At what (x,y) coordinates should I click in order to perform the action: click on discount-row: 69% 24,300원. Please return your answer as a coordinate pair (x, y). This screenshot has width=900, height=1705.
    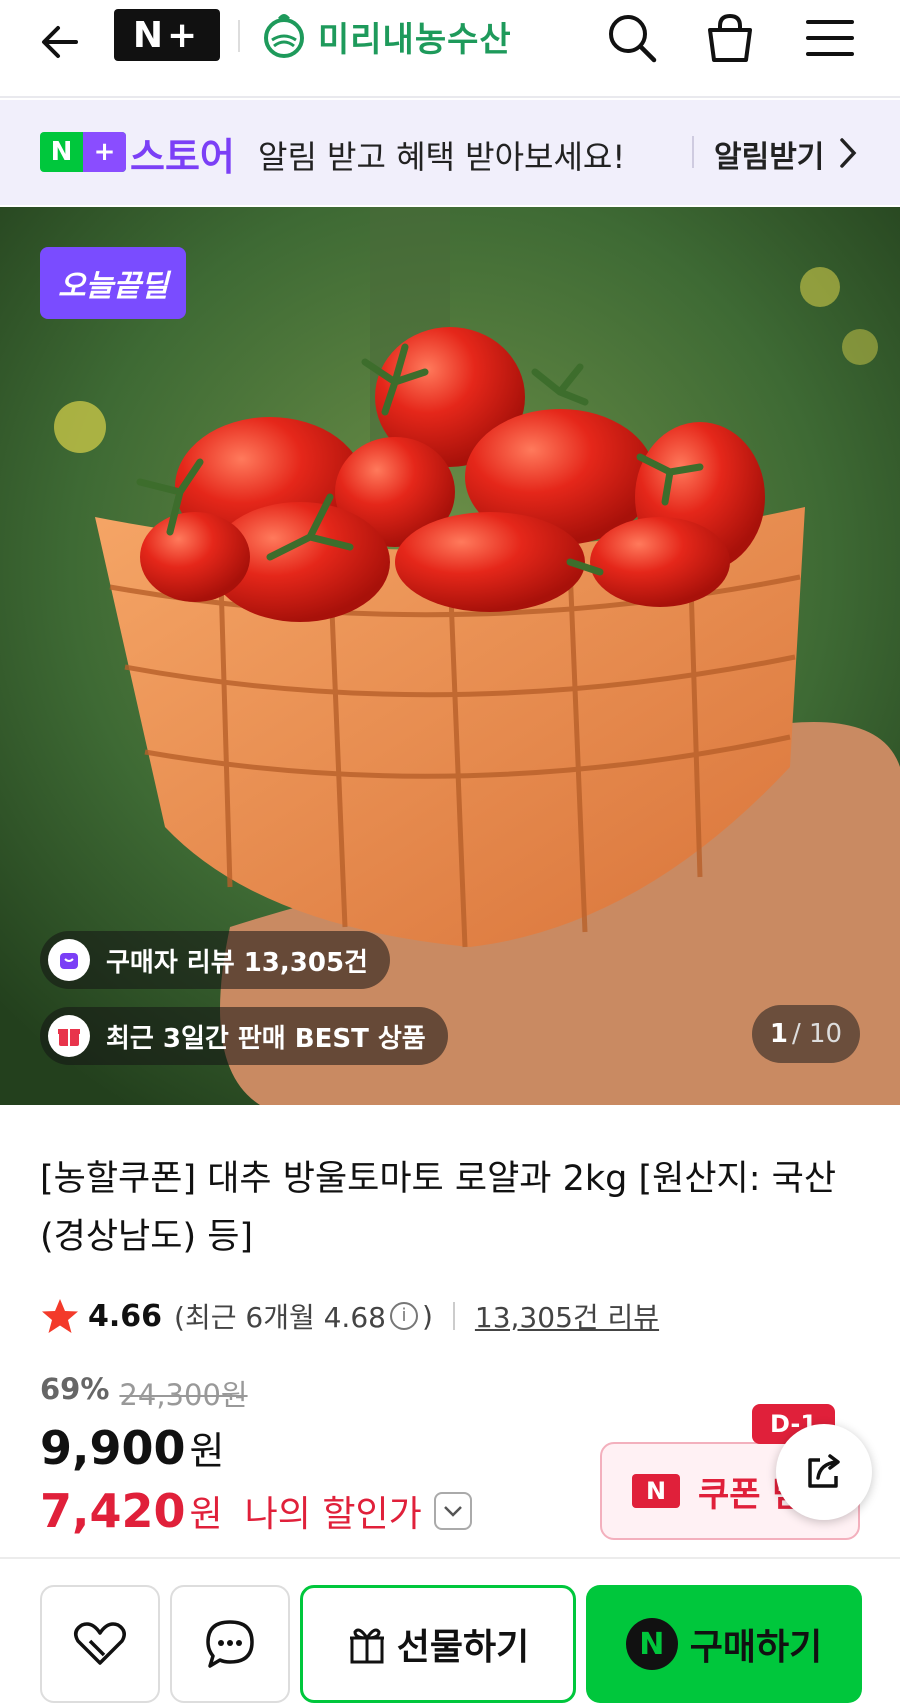
    Looking at the image, I should click on (144, 1393).